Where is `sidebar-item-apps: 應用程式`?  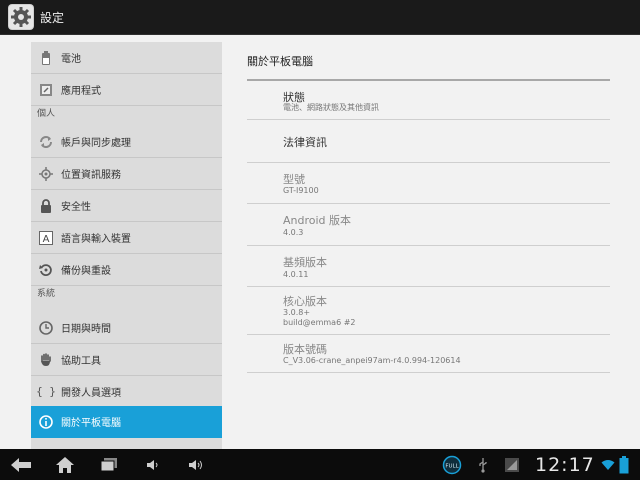 sidebar-item-apps: 應用程式 is located at coordinates (126, 90).